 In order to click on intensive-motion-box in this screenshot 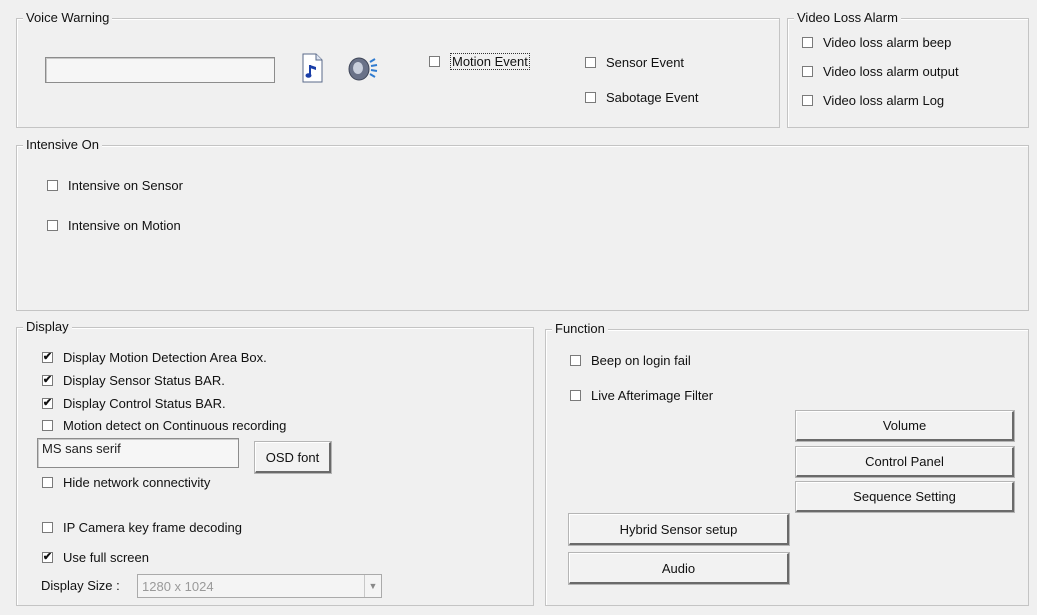, I will do `click(52, 225)`.